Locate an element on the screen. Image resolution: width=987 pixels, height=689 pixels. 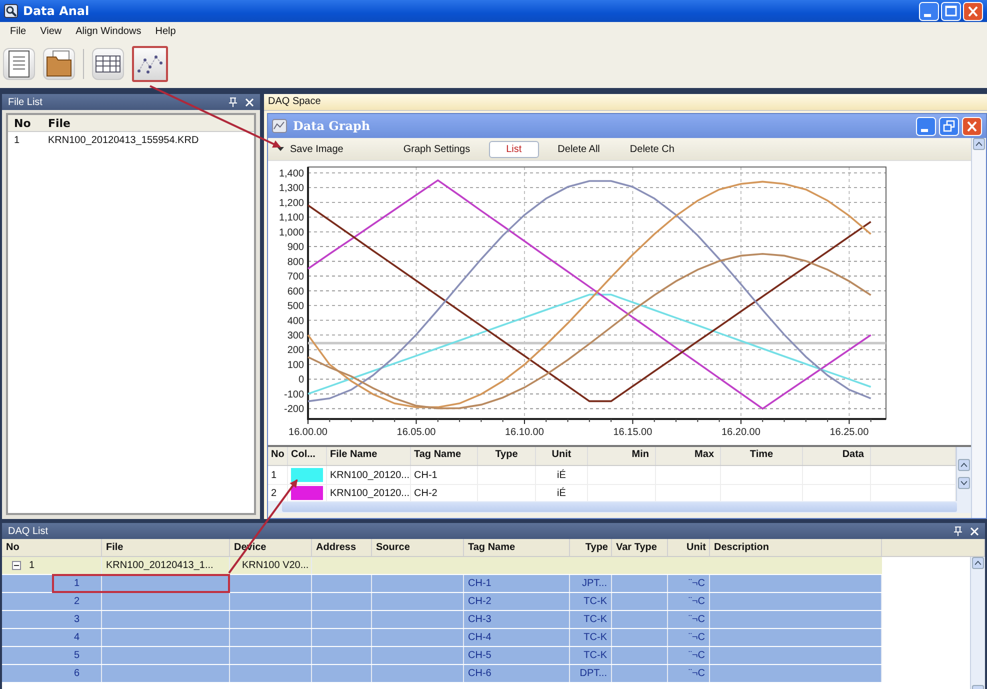
column-header: Description is located at coordinates (796, 547).